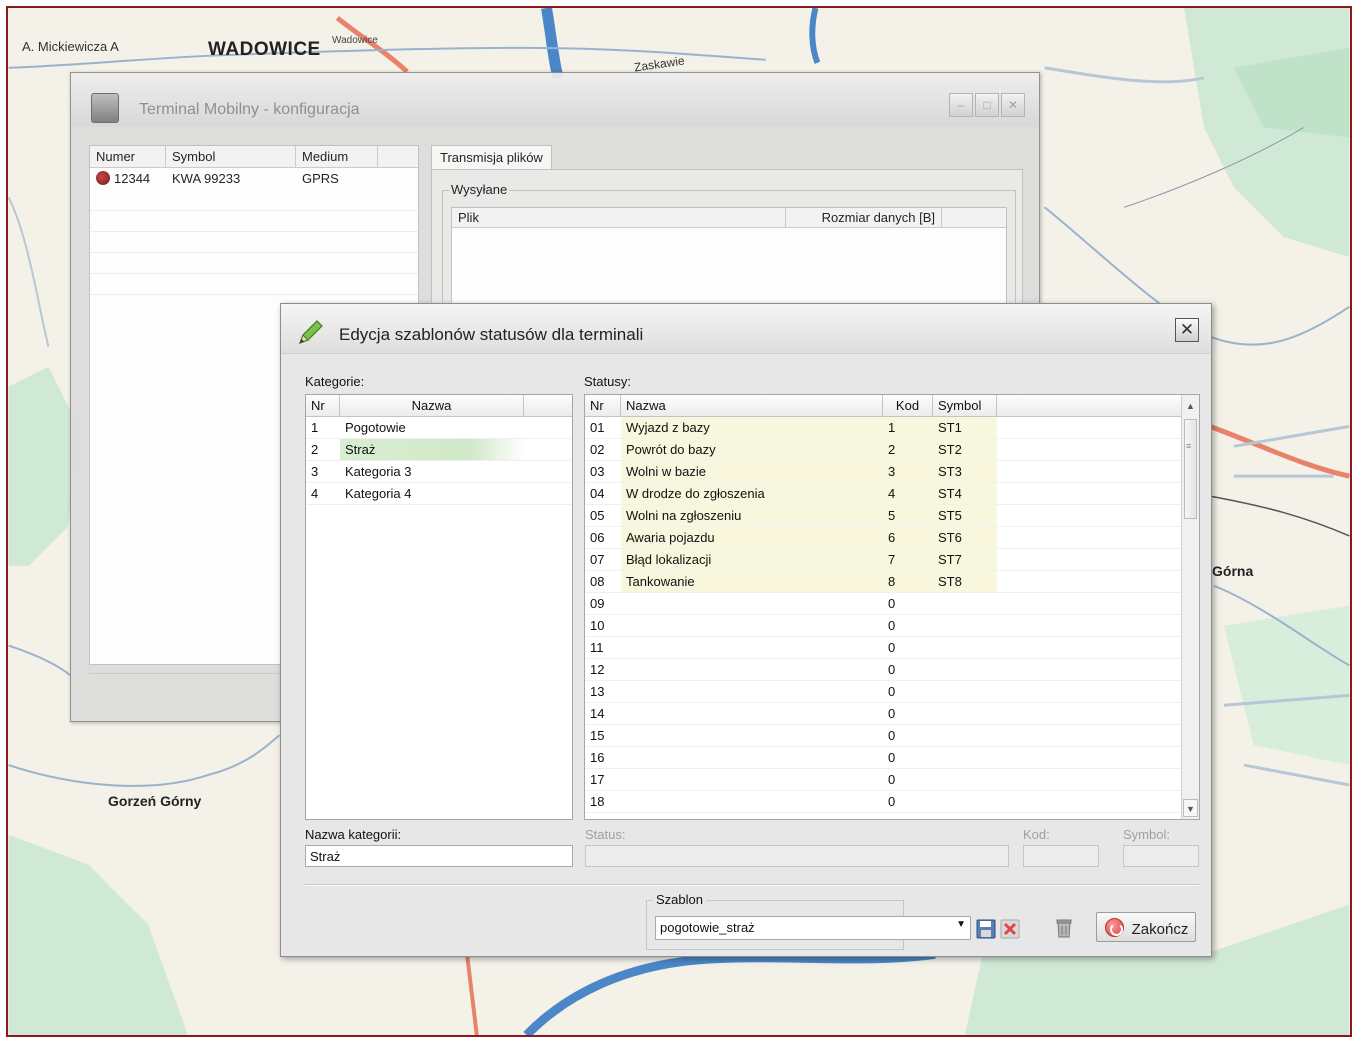 This screenshot has height=1043, width=1358. Describe the element at coordinates (813, 928) in the screenshot. I see `szablon-select: pogotowie_straż ▼` at that location.